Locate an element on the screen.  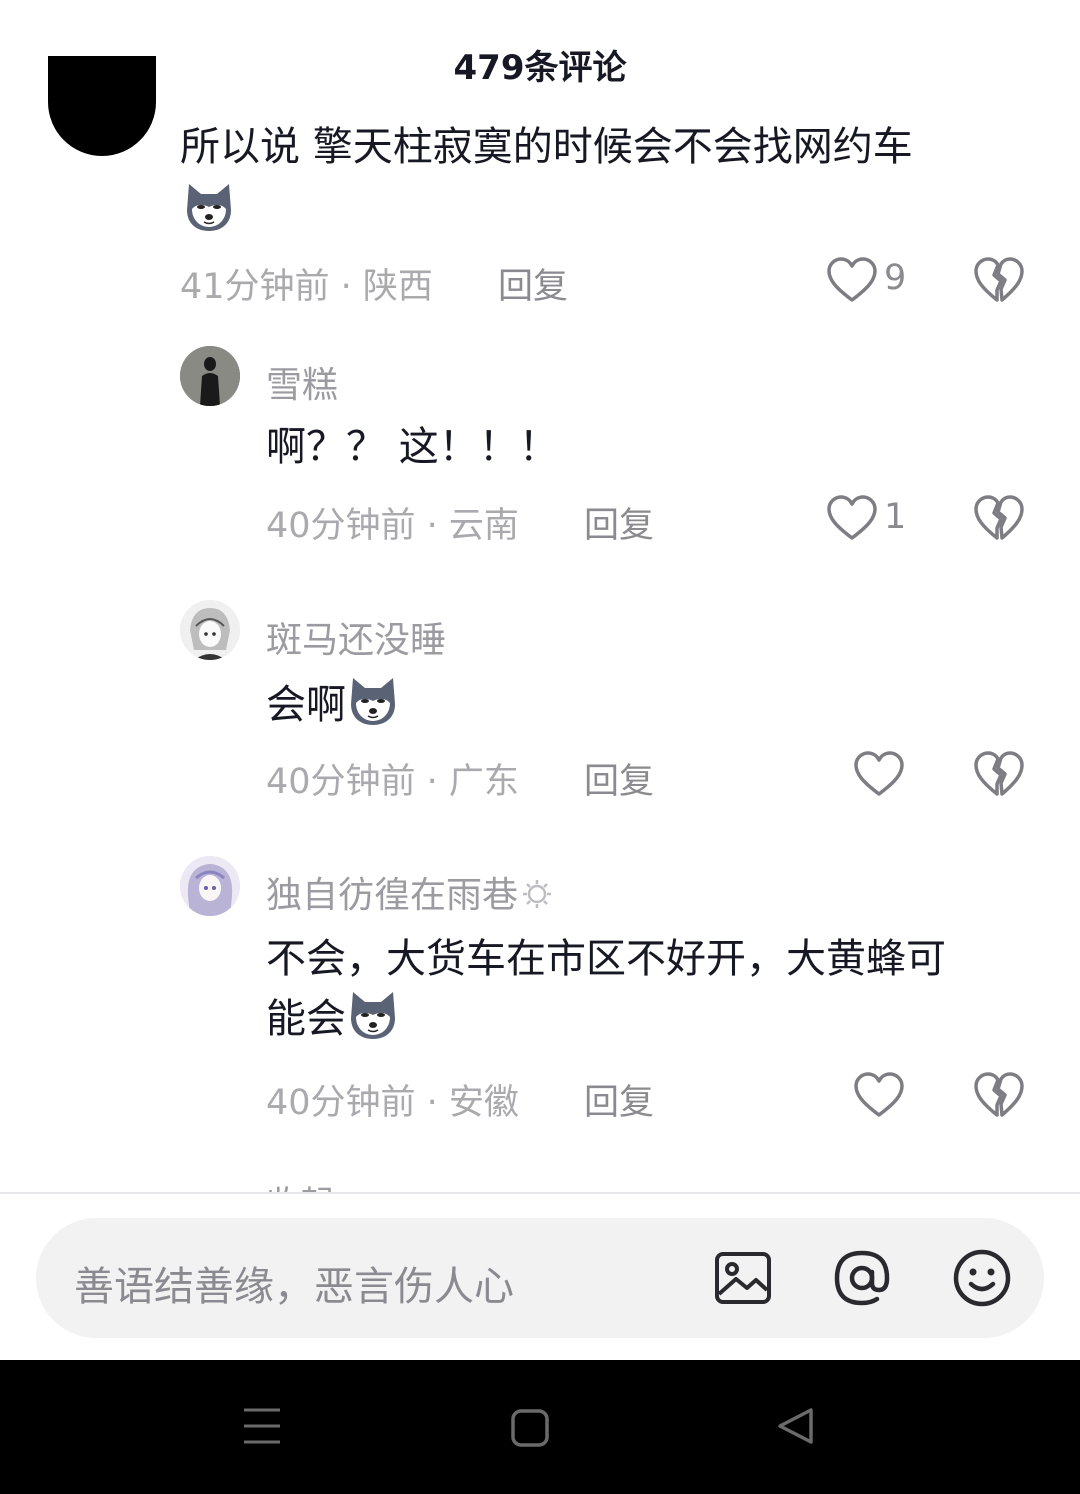
badge-icon is located at coordinates (537, 894).